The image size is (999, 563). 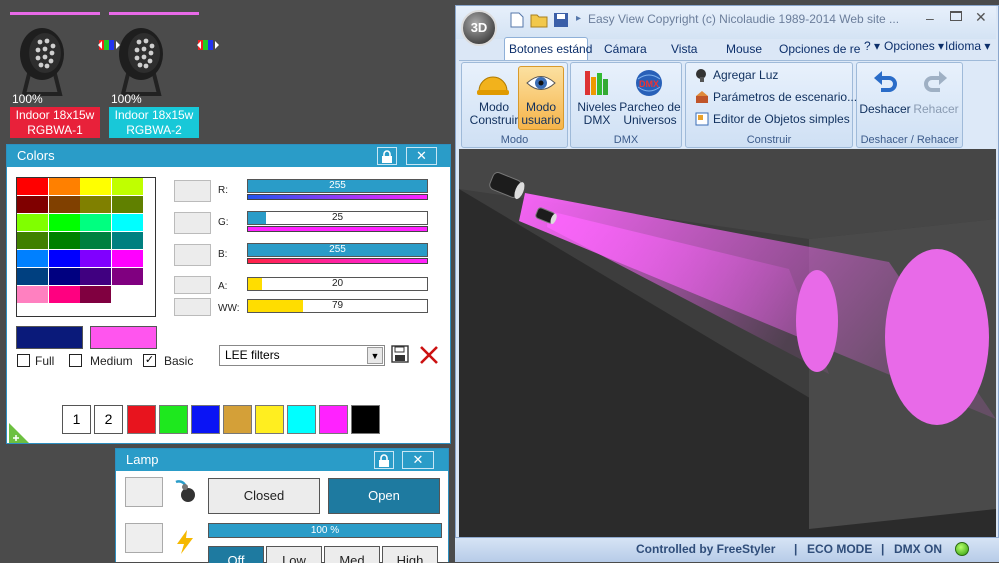 What do you see at coordinates (936, 18) in the screenshot?
I see `minimize-button: –` at bounding box center [936, 18].